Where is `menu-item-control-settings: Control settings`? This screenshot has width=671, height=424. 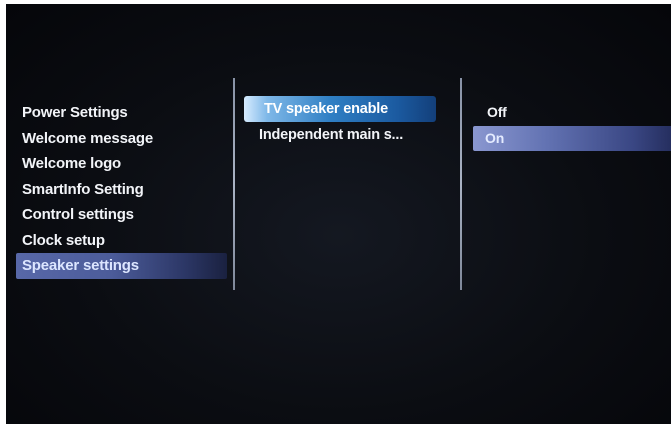
menu-item-control-settings: Control settings is located at coordinates (124, 215).